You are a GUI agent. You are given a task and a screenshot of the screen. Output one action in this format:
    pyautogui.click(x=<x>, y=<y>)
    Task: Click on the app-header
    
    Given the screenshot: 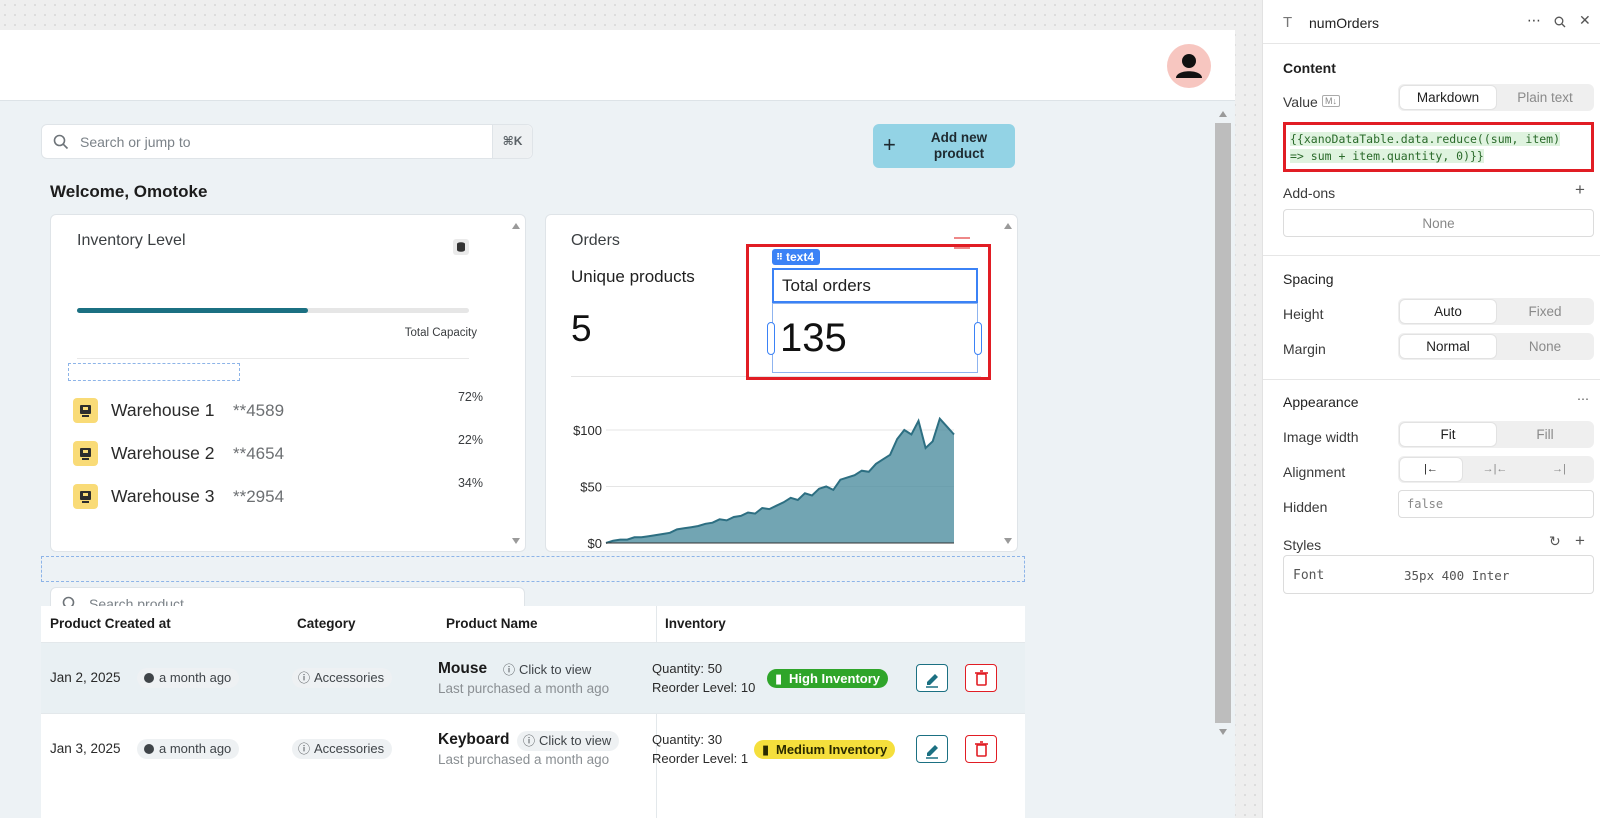 What is the action you would take?
    pyautogui.click(x=617, y=65)
    